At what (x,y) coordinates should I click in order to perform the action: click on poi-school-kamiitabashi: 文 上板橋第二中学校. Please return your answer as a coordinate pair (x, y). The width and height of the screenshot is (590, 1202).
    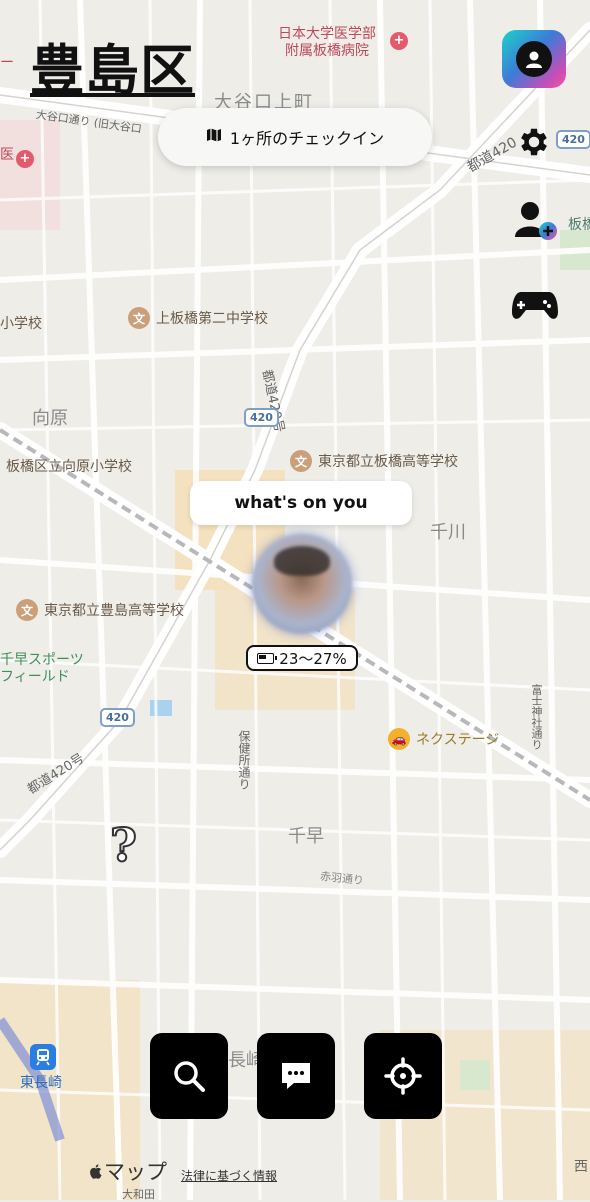
    Looking at the image, I should click on (198, 318).